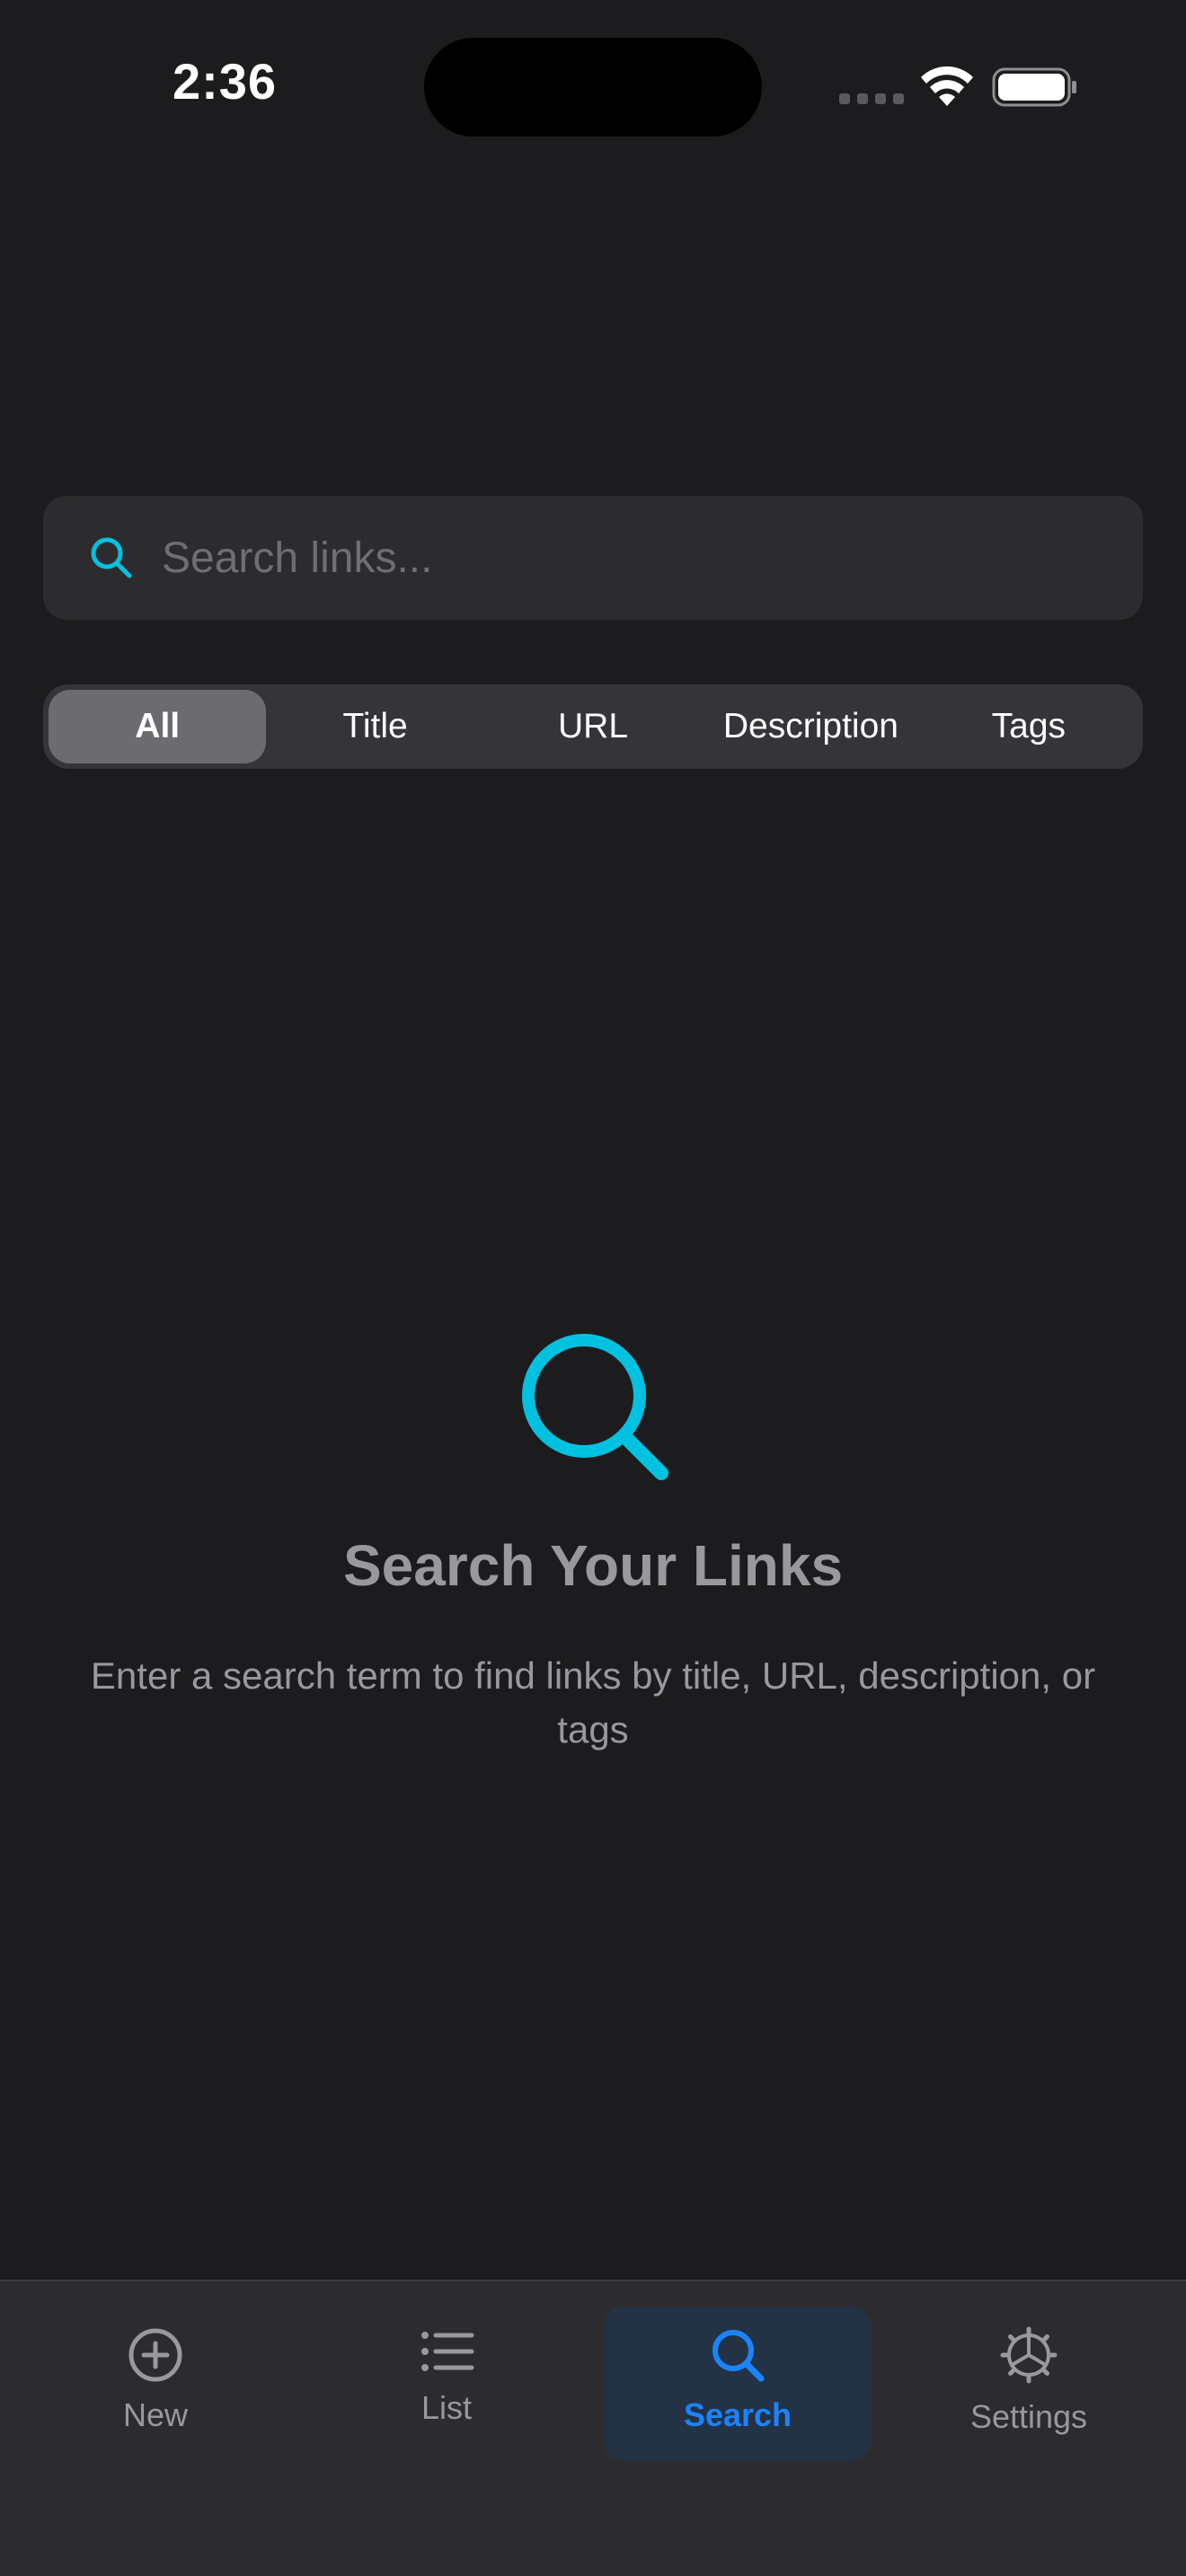 The image size is (1186, 2576). Describe the element at coordinates (737, 2414) in the screenshot. I see `tab-search-label: Search` at that location.